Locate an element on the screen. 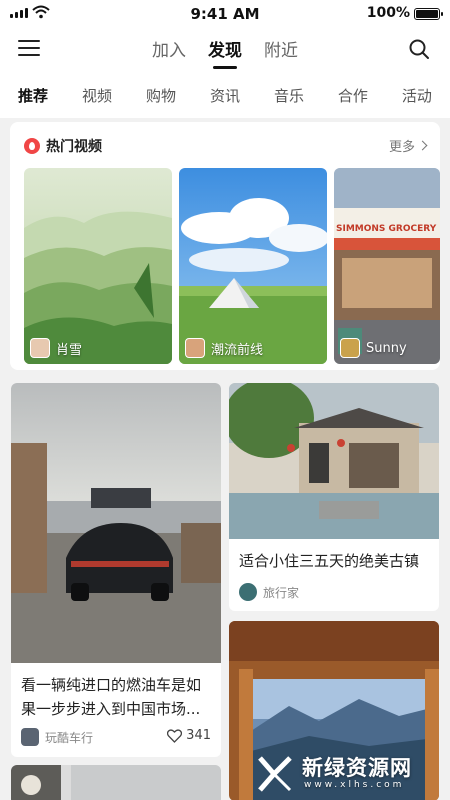  tent-image is located at coordinates (253, 266).